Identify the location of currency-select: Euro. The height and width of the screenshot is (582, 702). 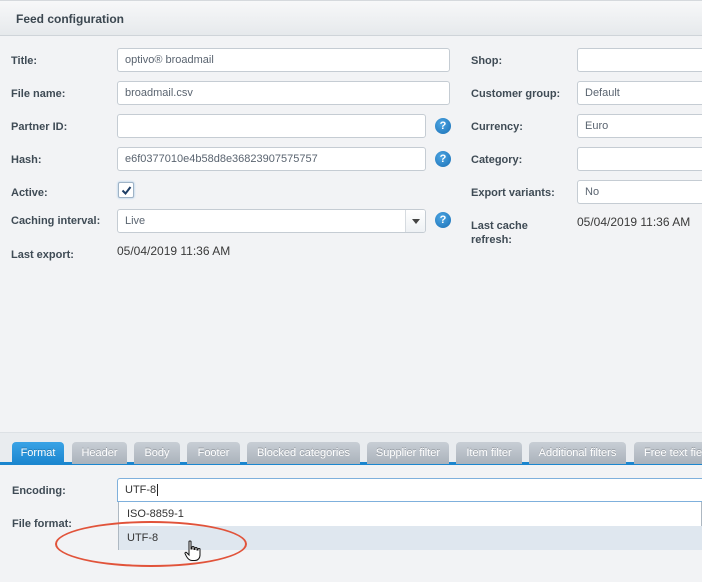
(639, 126).